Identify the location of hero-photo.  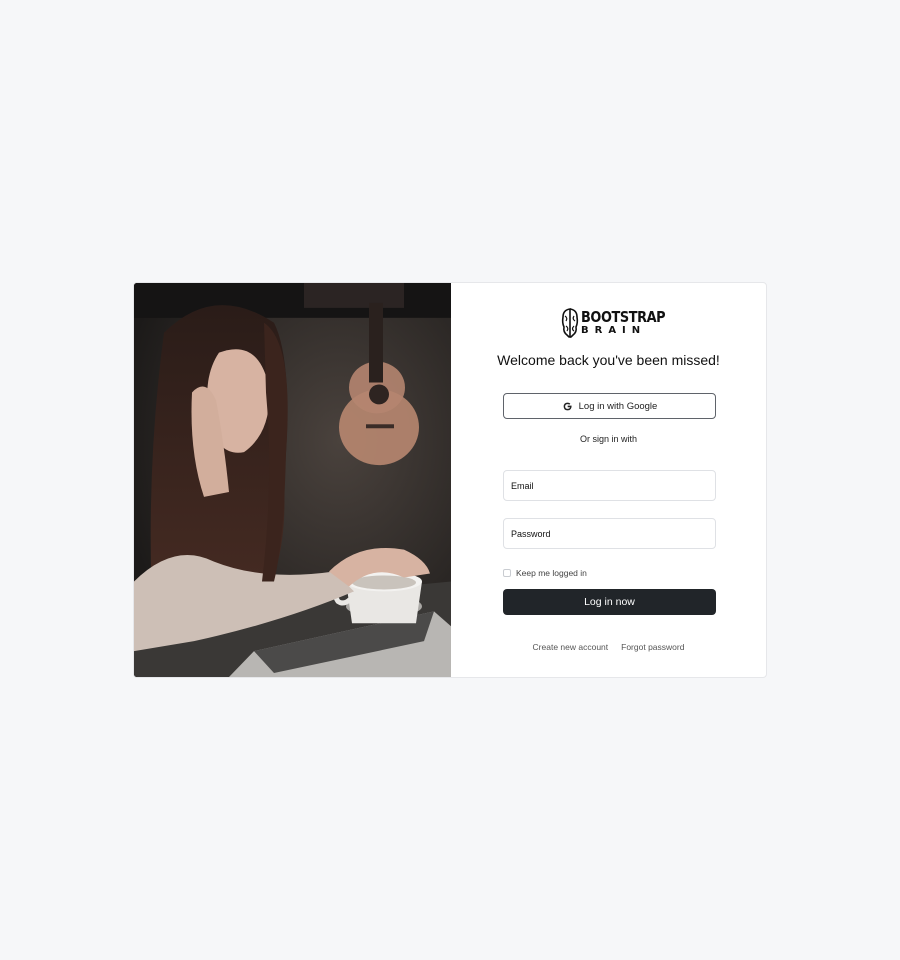
(292, 480).